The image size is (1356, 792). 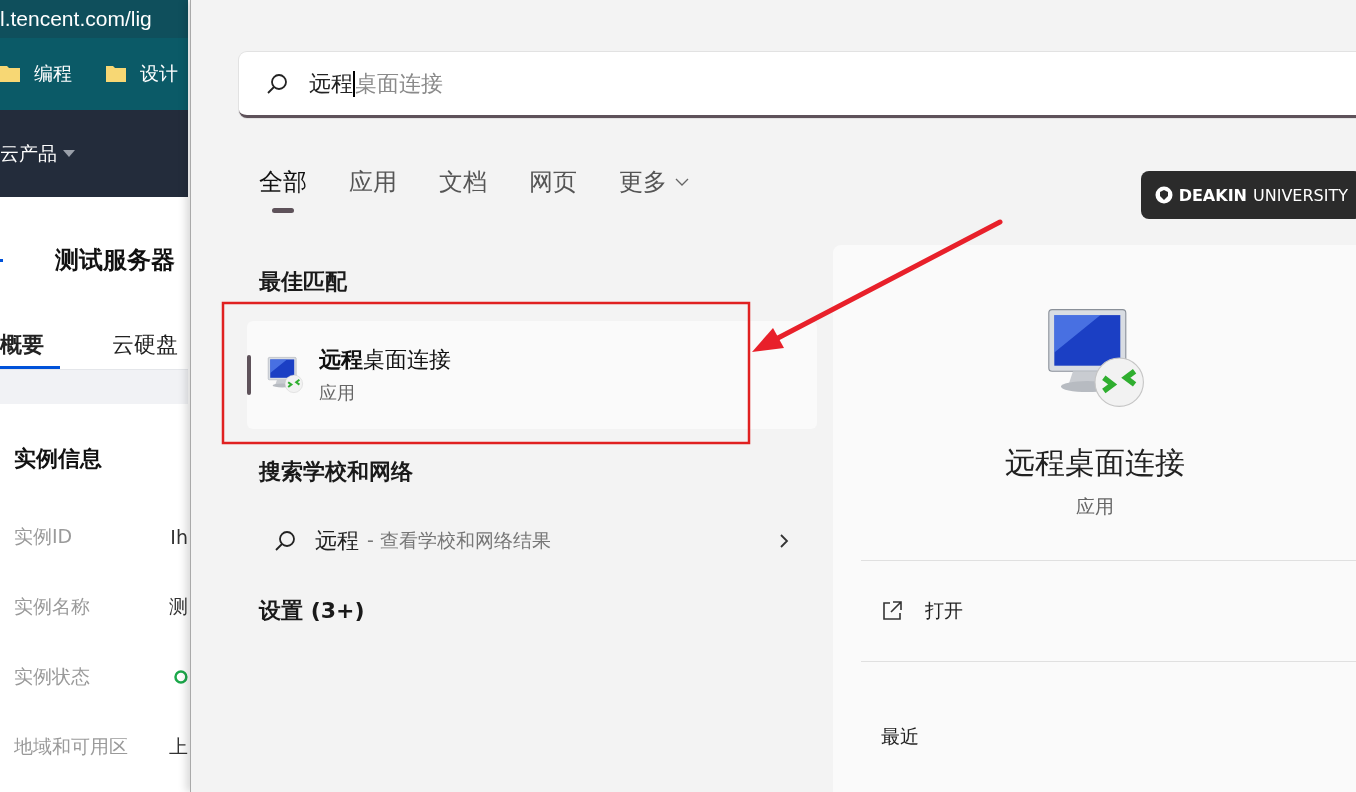 I want to click on nav-menu: 云产品, so click(x=28, y=153).